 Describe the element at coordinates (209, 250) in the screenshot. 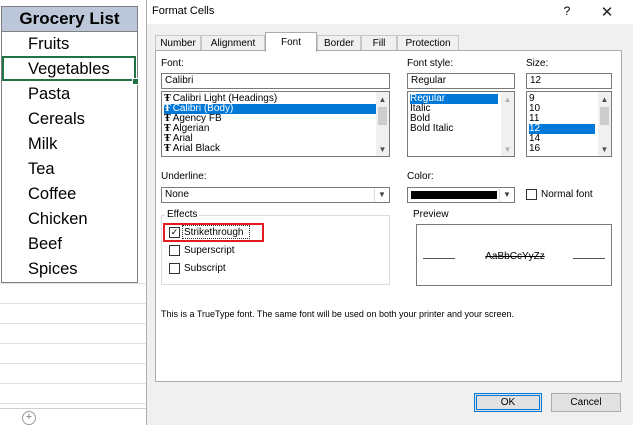

I see `superscript-label: Superscript` at that location.